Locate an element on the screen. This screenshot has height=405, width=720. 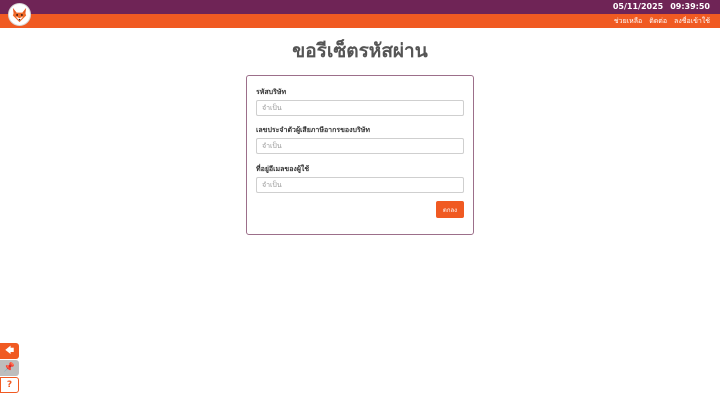
fox-logo-icon is located at coordinates (19, 14).